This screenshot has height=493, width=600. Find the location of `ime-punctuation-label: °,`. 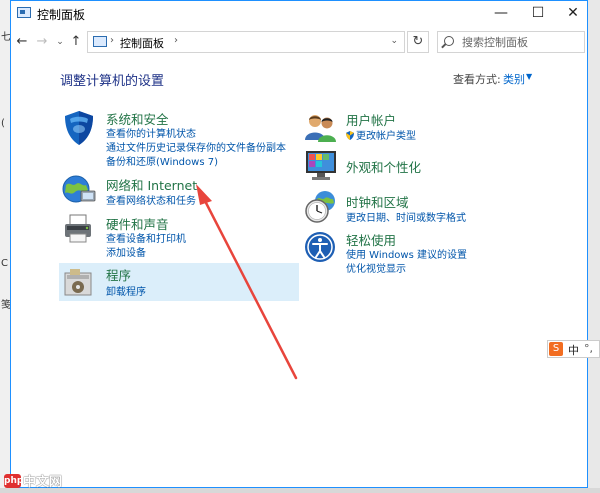

ime-punctuation-label: °, is located at coordinates (588, 348).